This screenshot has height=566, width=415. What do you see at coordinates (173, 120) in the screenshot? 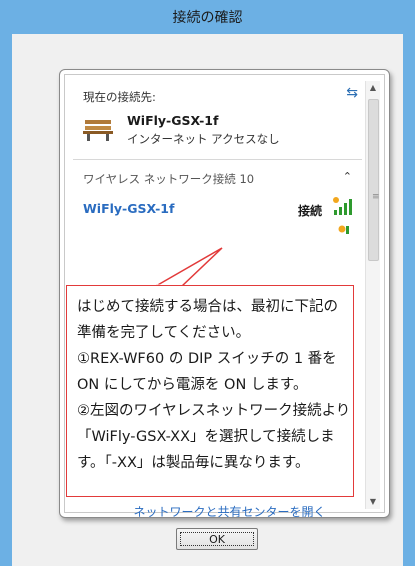
I see `current-network-name: WiFly-GSX-1f` at bounding box center [173, 120].